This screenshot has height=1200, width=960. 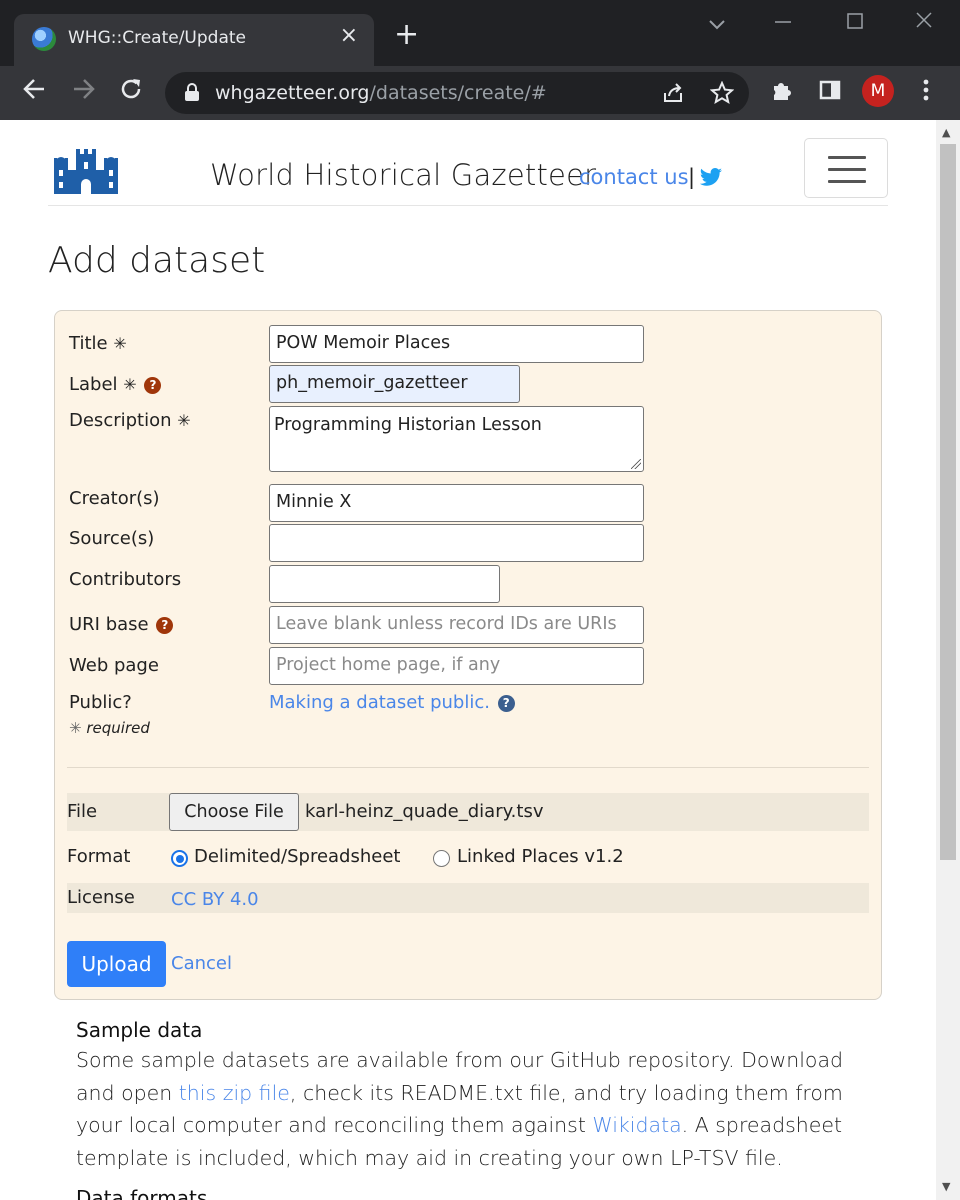 I want to click on header-divider, so click(x=468, y=205).